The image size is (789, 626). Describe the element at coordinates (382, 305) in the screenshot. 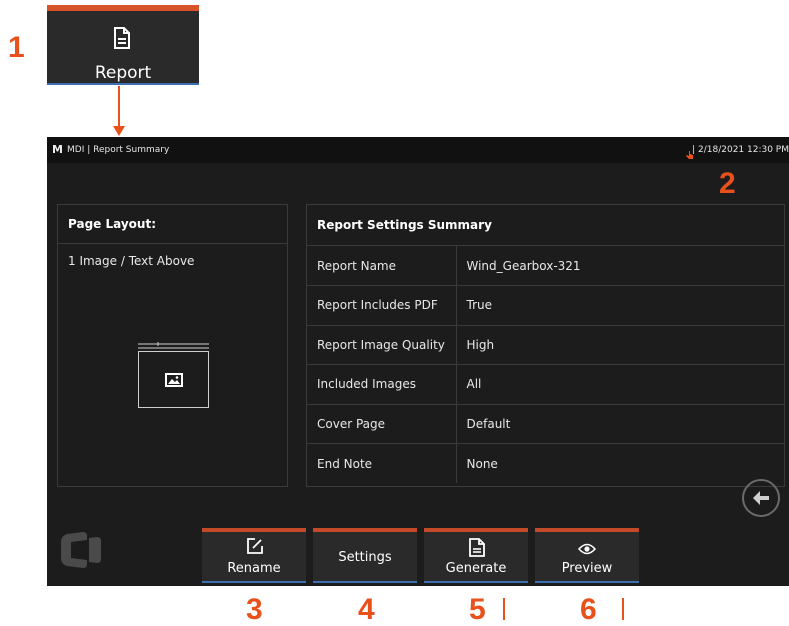

I see `row-key: Report Includes PDF` at that location.